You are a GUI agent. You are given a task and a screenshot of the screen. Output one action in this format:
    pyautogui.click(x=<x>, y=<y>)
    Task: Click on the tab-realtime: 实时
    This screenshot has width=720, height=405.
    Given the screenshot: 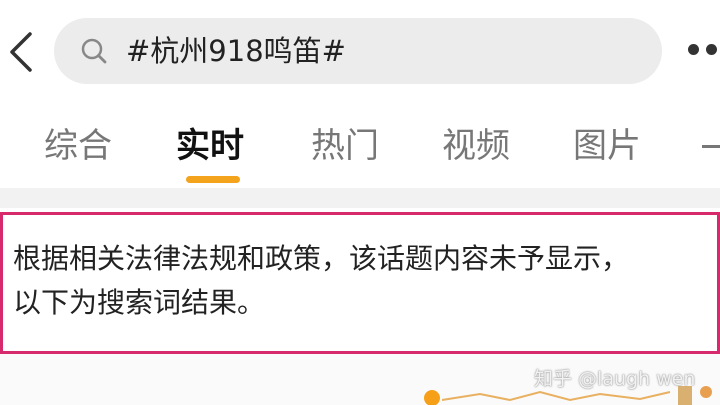 What is the action you would take?
    pyautogui.click(x=210, y=146)
    